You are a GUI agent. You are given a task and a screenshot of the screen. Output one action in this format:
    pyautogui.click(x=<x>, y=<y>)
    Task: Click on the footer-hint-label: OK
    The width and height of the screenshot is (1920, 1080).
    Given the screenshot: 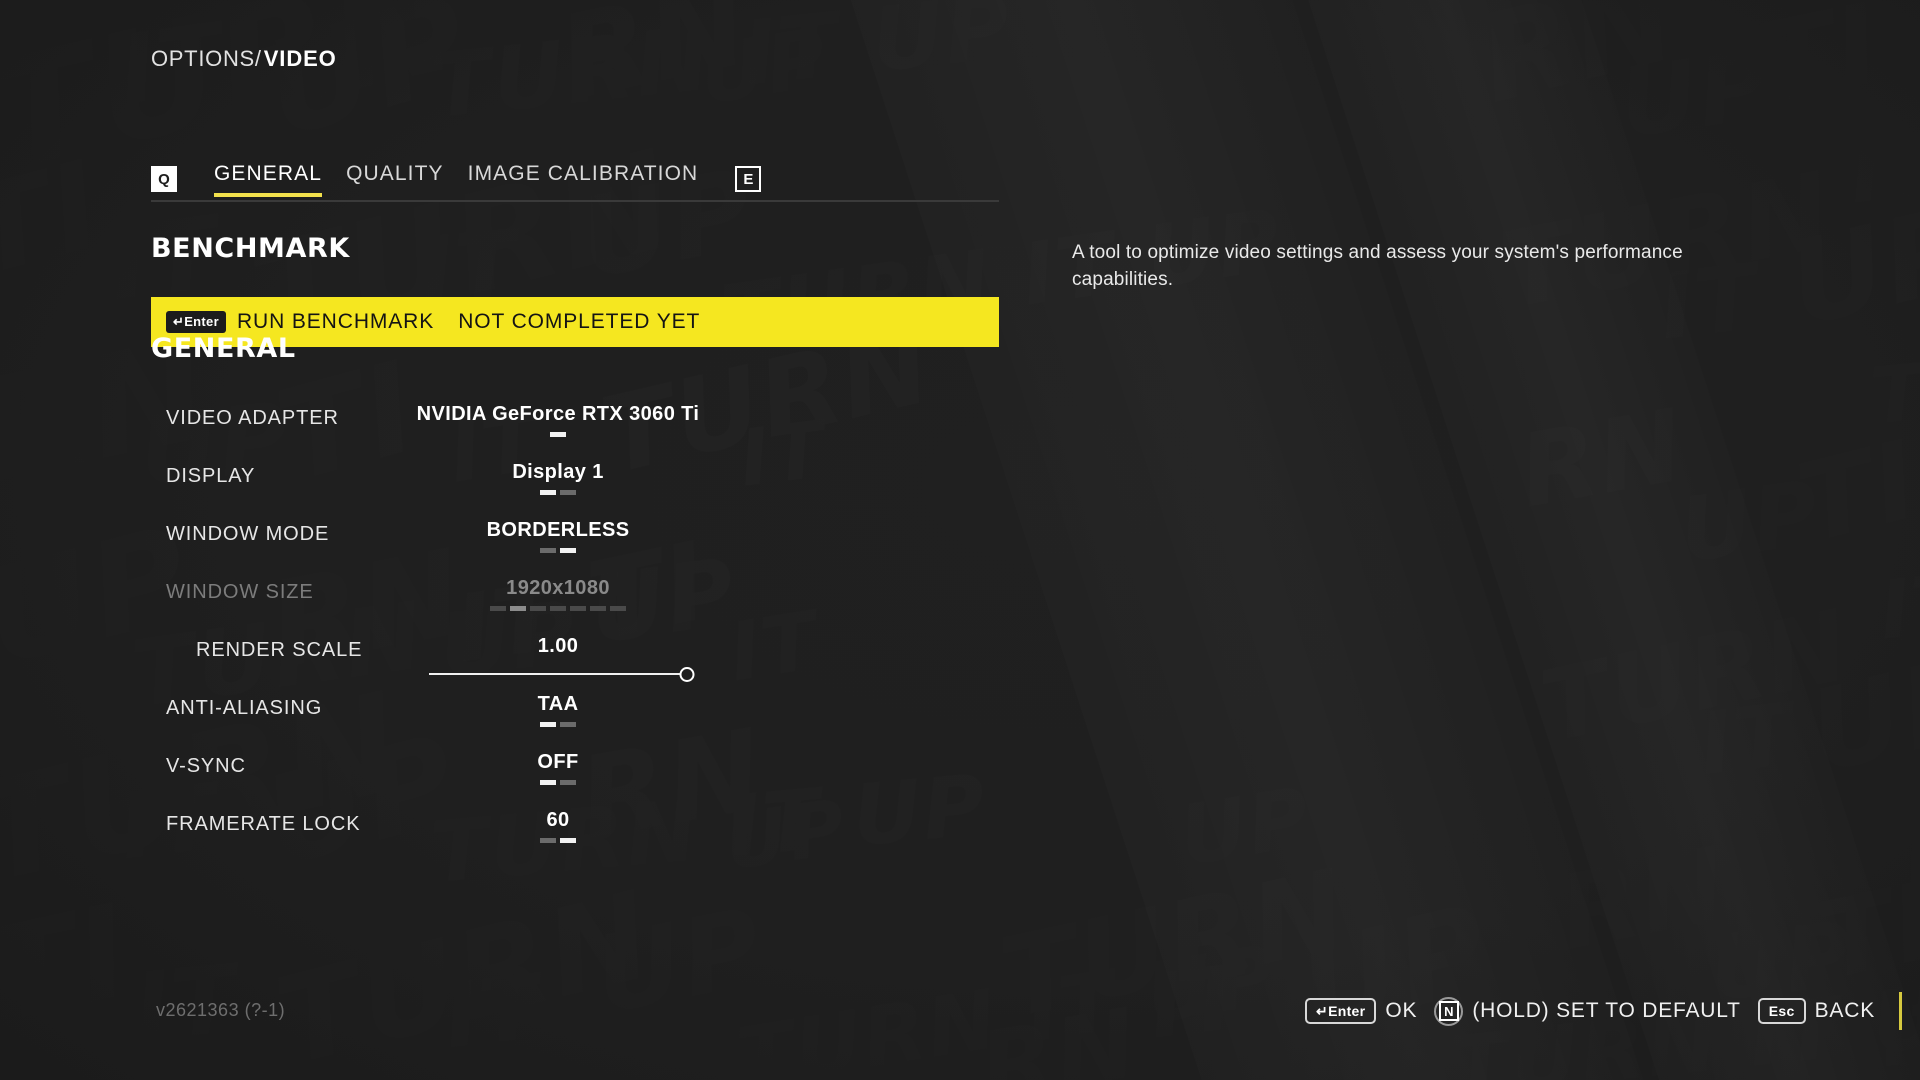 What is the action you would take?
    pyautogui.click(x=1401, y=1010)
    